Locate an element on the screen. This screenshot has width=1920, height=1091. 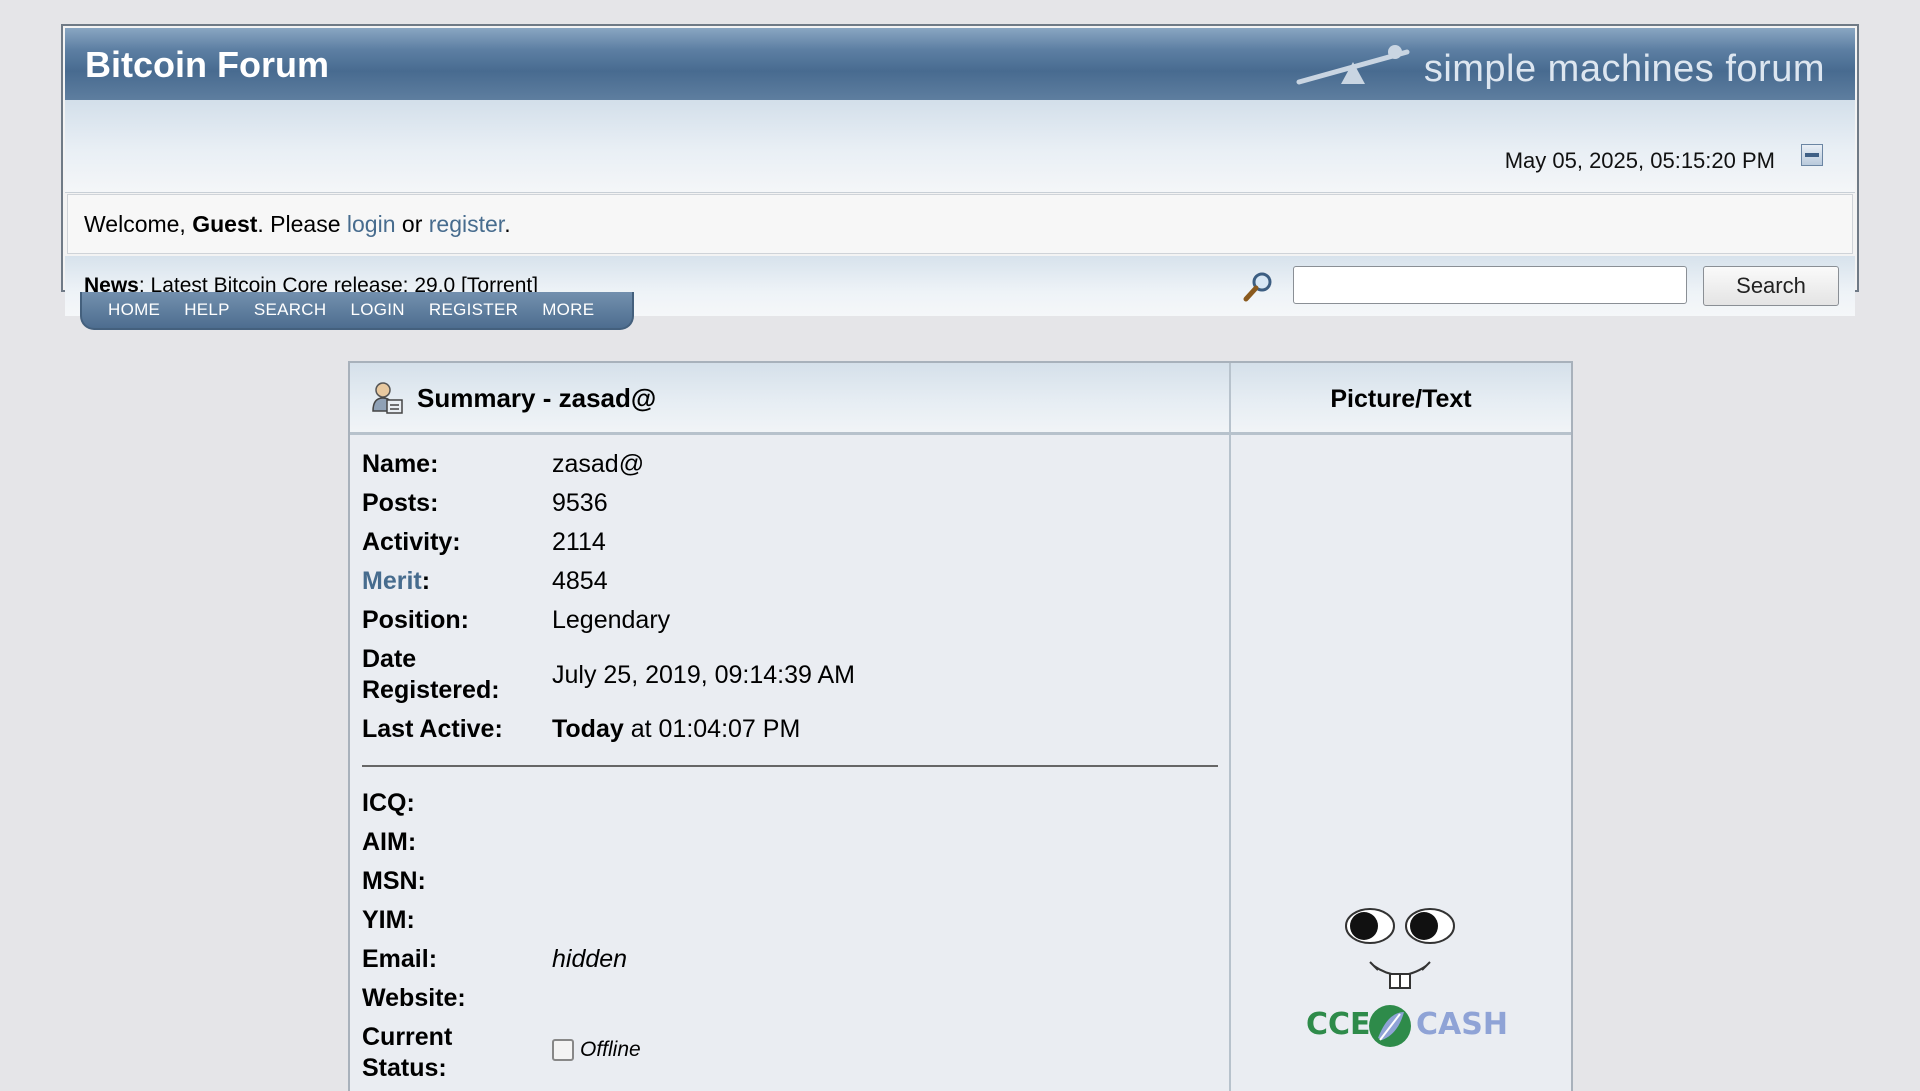
summary-title: Summary - zasad@ is located at coordinates (537, 398).